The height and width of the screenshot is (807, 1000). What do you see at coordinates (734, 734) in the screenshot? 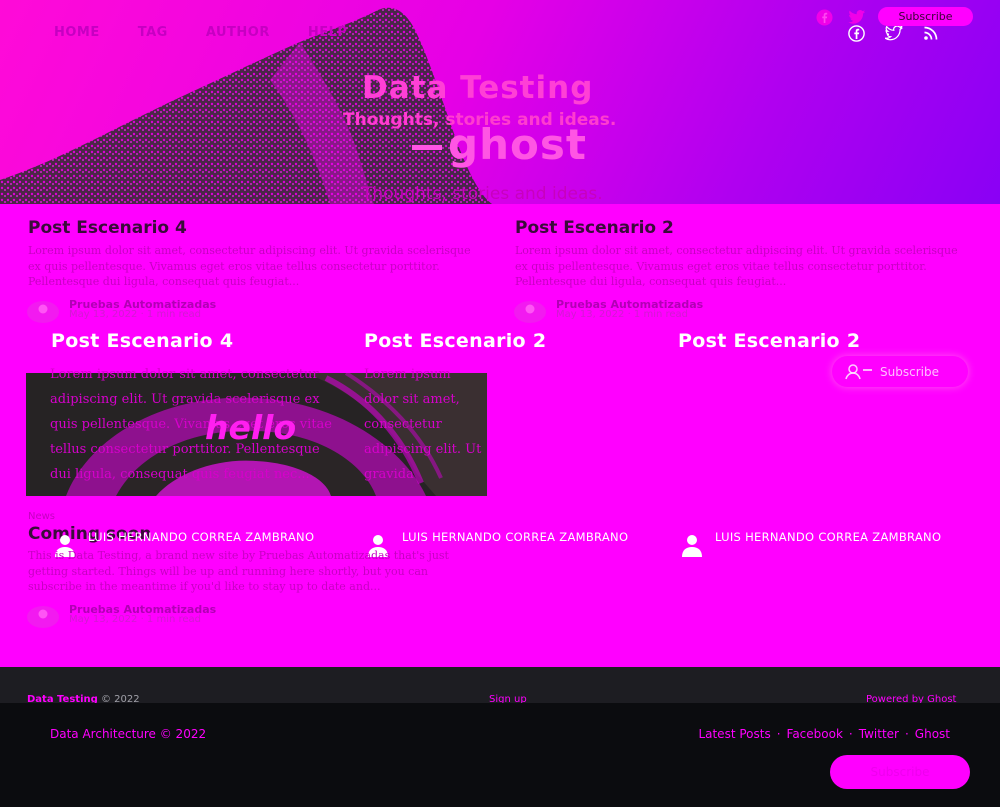
I see `footer-link-latest-posts: Latest Posts` at bounding box center [734, 734].